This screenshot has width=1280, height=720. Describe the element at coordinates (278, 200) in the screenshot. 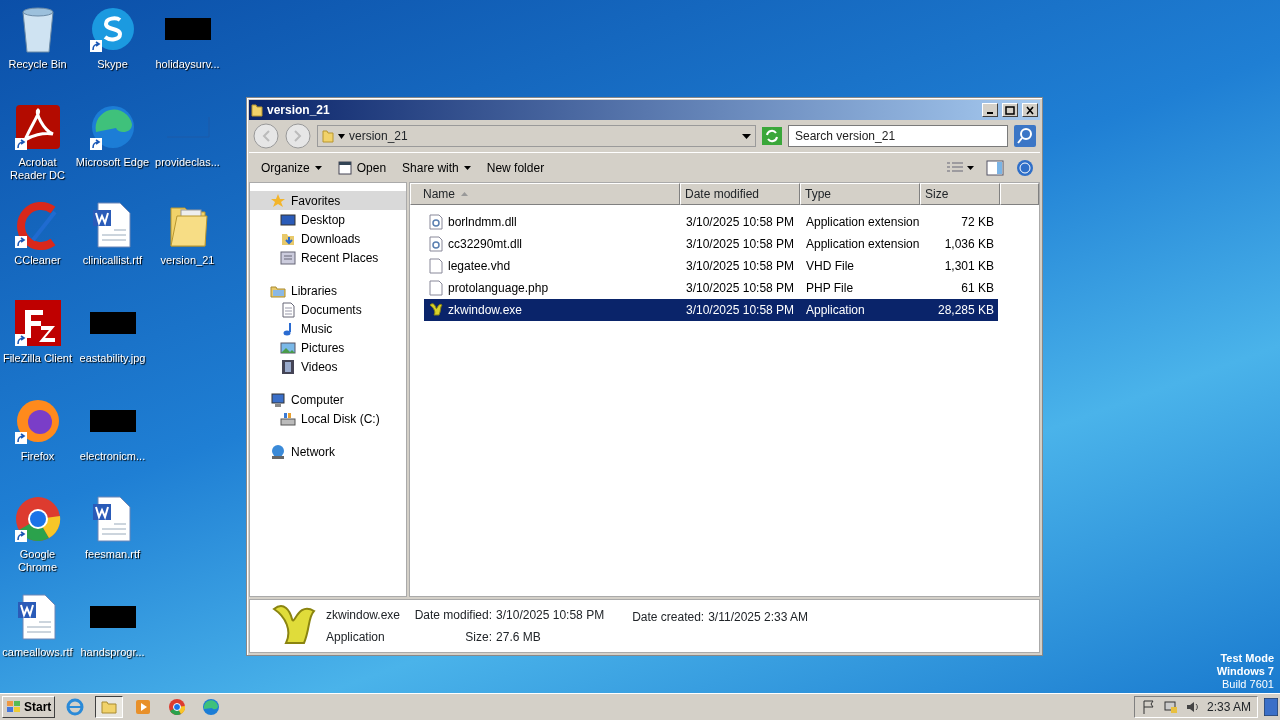

I see `star-icon` at that location.